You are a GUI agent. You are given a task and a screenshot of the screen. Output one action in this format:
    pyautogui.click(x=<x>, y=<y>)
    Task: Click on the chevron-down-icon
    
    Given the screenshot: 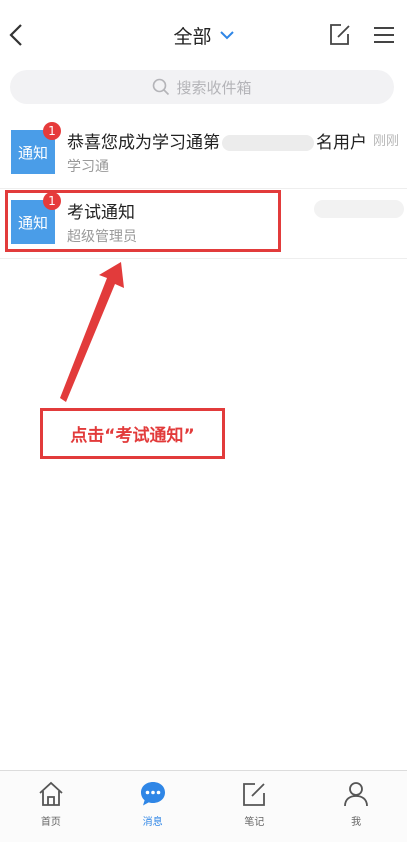 What is the action you would take?
    pyautogui.click(x=226, y=35)
    